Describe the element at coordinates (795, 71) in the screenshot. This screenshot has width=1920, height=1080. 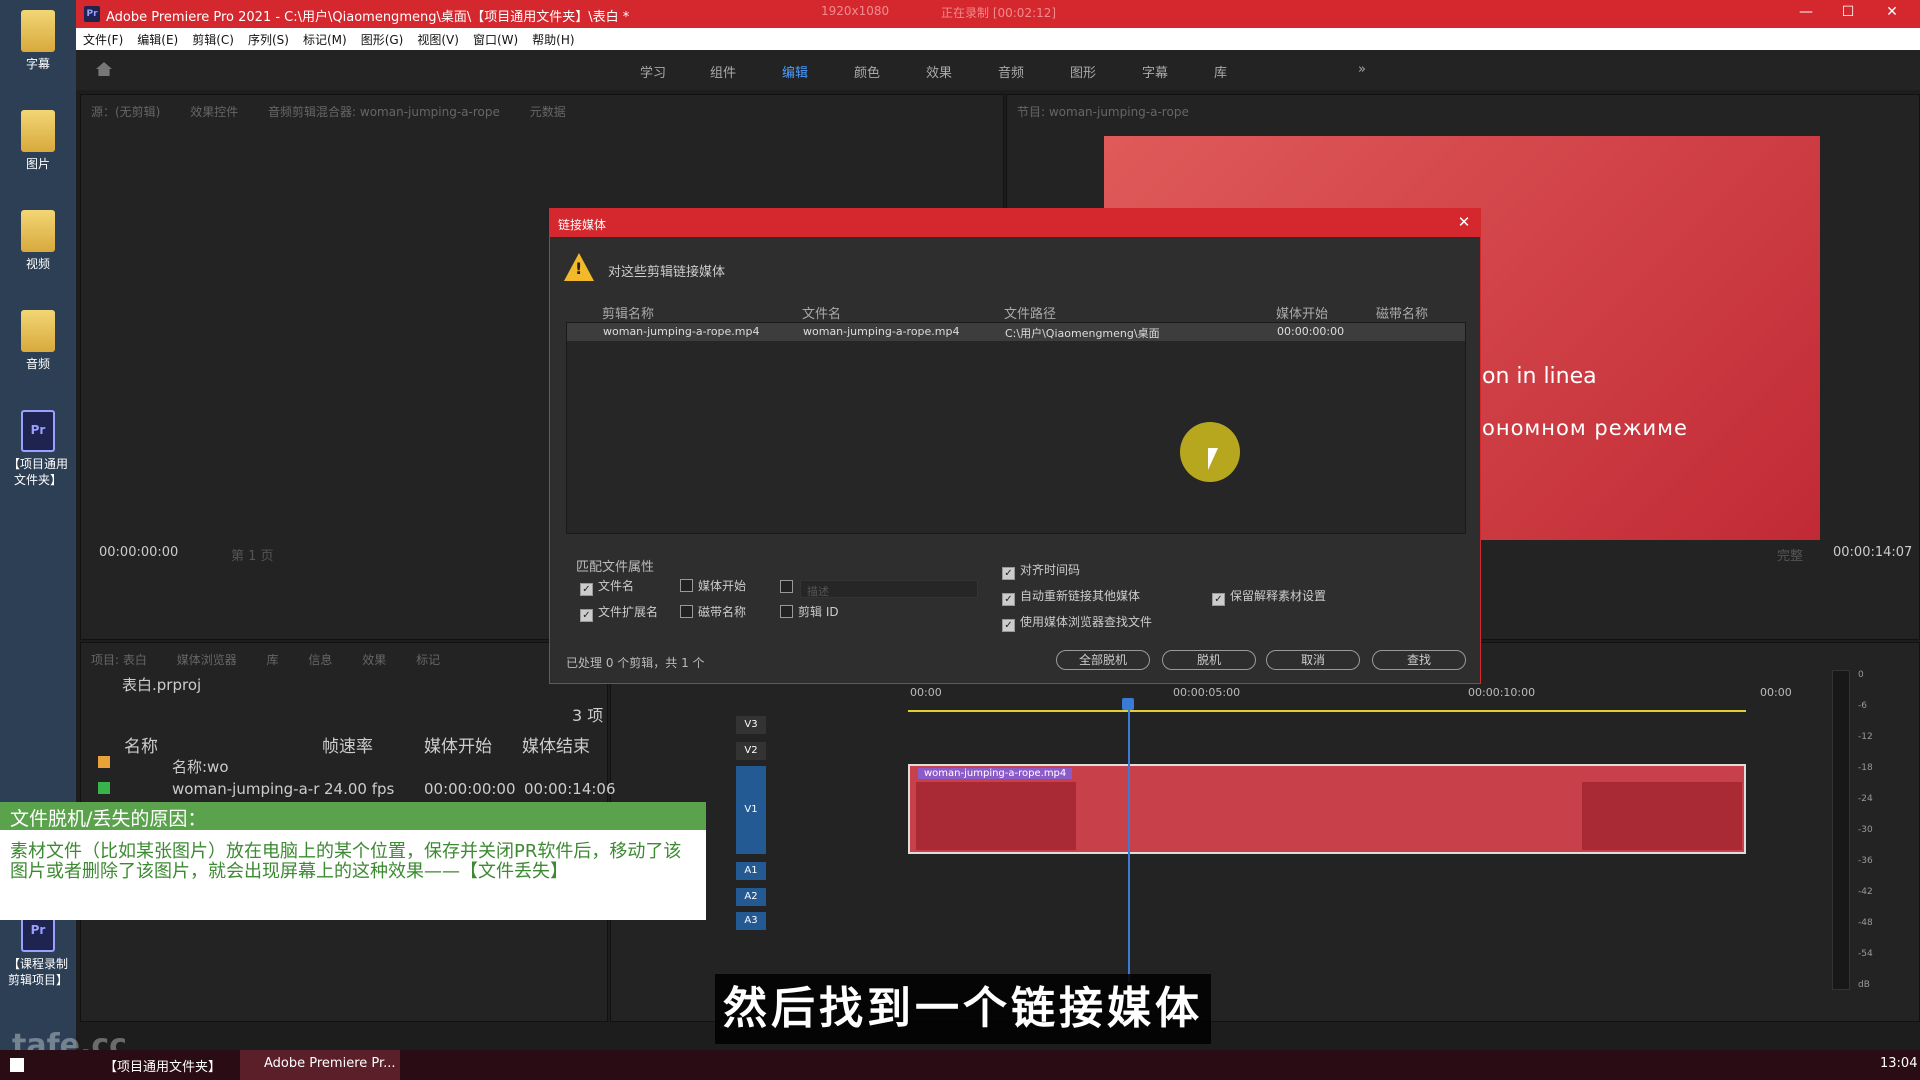
I see `workspace-tab-editing: 编辑` at that location.